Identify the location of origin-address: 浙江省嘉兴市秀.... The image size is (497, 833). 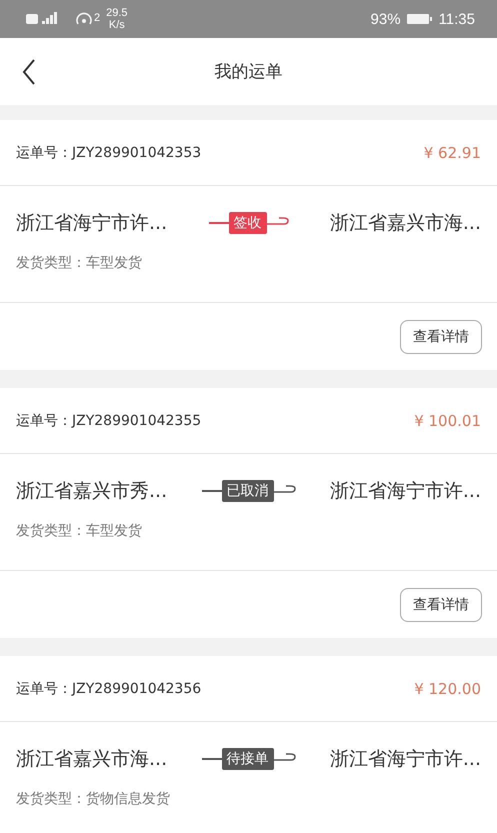
(92, 491).